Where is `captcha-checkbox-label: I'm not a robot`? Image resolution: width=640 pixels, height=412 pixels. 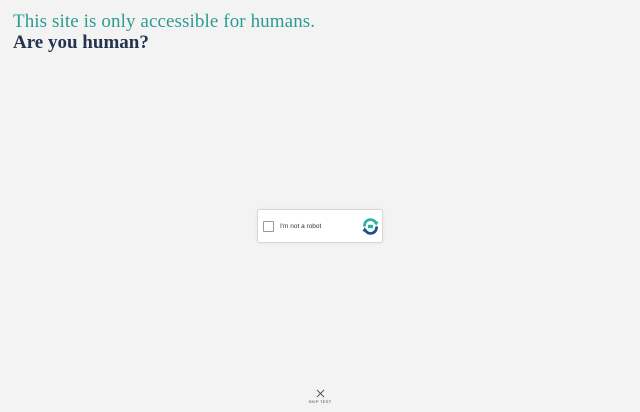 captcha-checkbox-label: I'm not a robot is located at coordinates (300, 226).